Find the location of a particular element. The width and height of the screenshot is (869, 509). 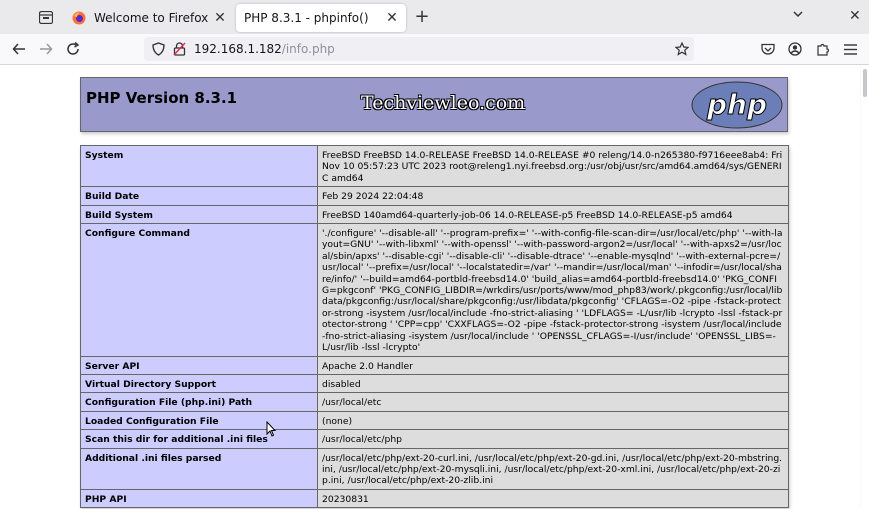

tracking-shield-icon is located at coordinates (158, 49).